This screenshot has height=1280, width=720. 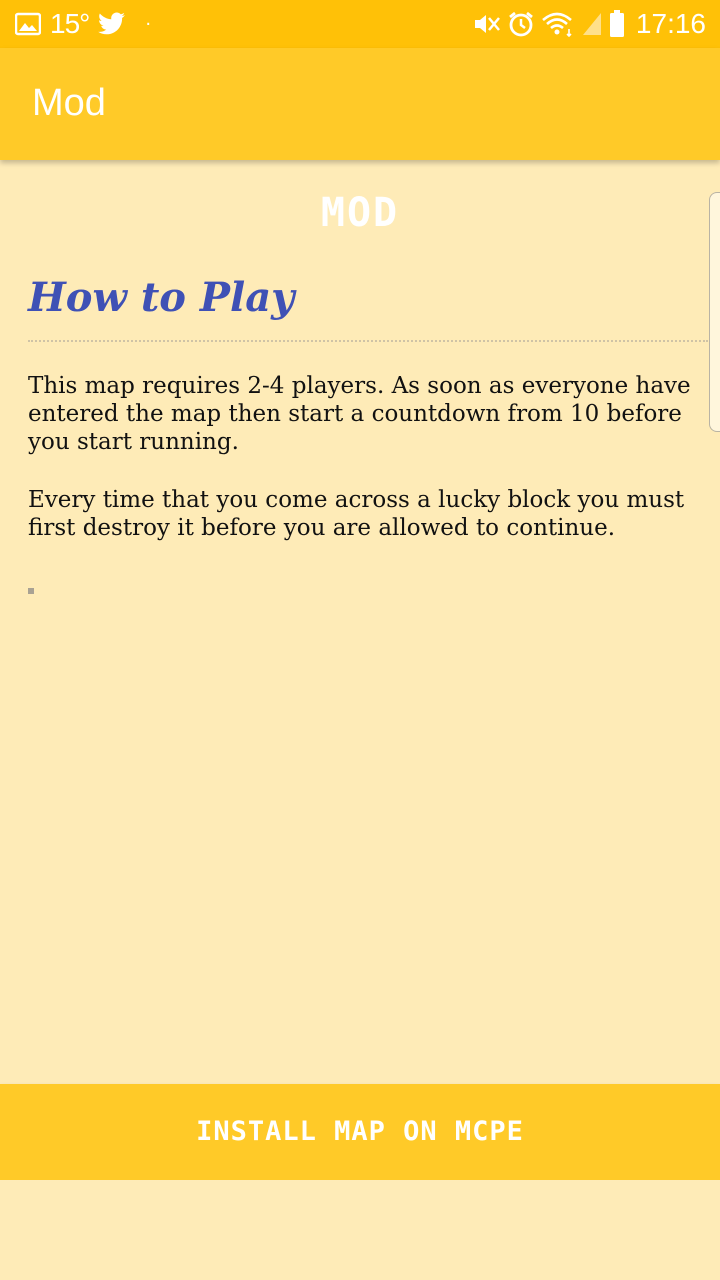 What do you see at coordinates (617, 24) in the screenshot?
I see `battery-icon` at bounding box center [617, 24].